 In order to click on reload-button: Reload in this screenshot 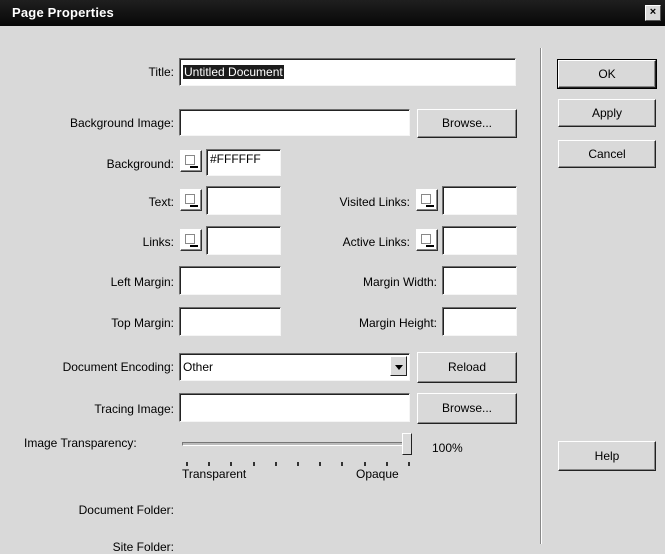, I will do `click(467, 367)`.